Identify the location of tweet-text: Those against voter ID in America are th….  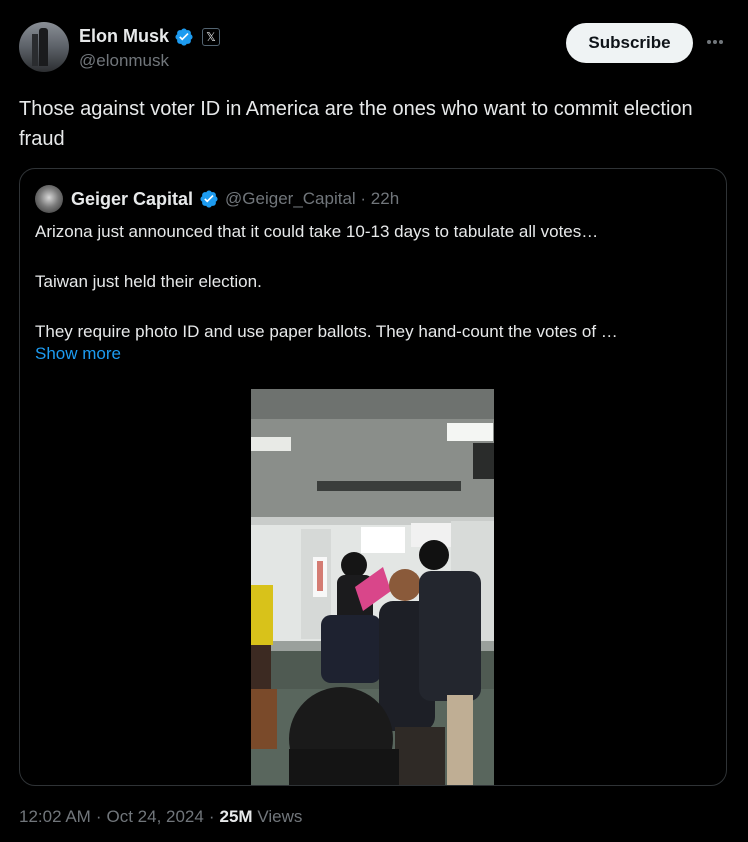
(356, 124).